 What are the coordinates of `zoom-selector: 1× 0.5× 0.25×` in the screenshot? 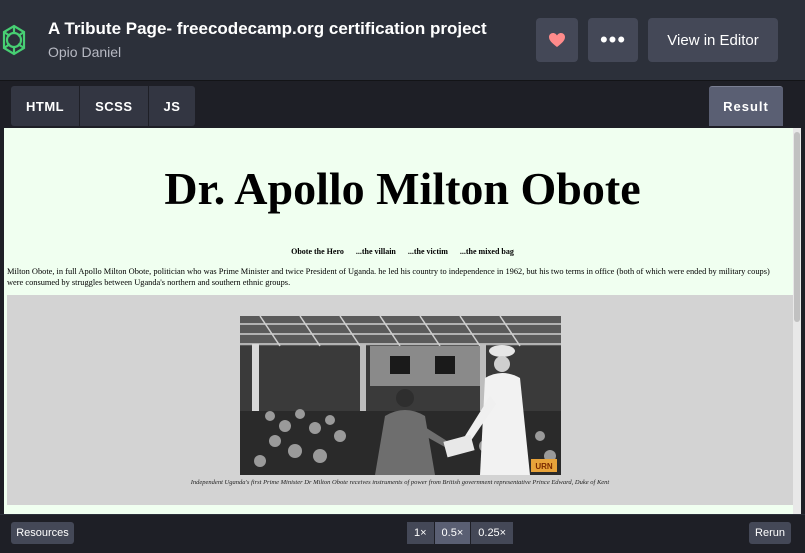 It's located at (461, 533).